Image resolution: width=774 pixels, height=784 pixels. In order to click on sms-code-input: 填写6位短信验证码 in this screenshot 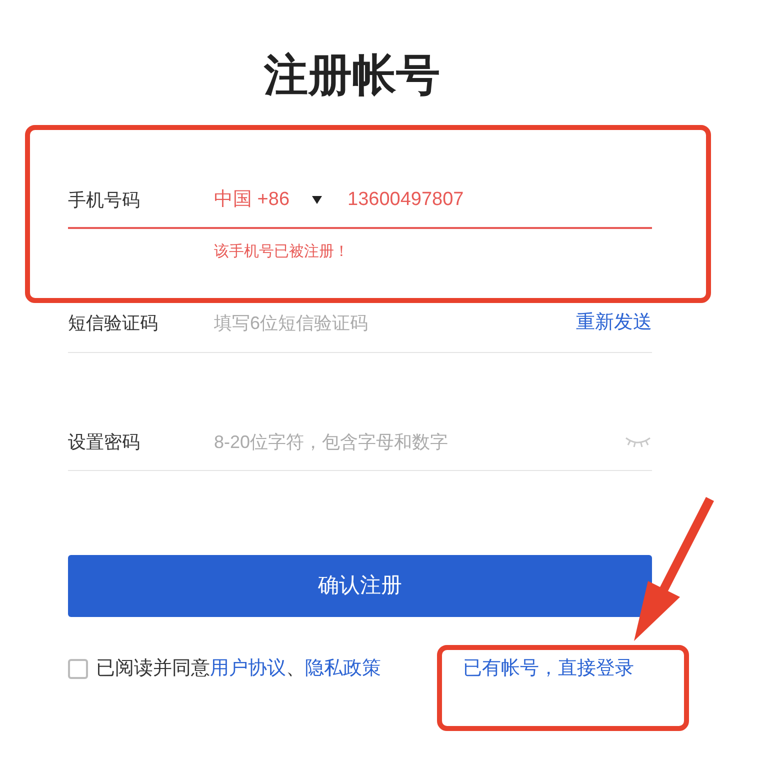, I will do `click(395, 323)`.